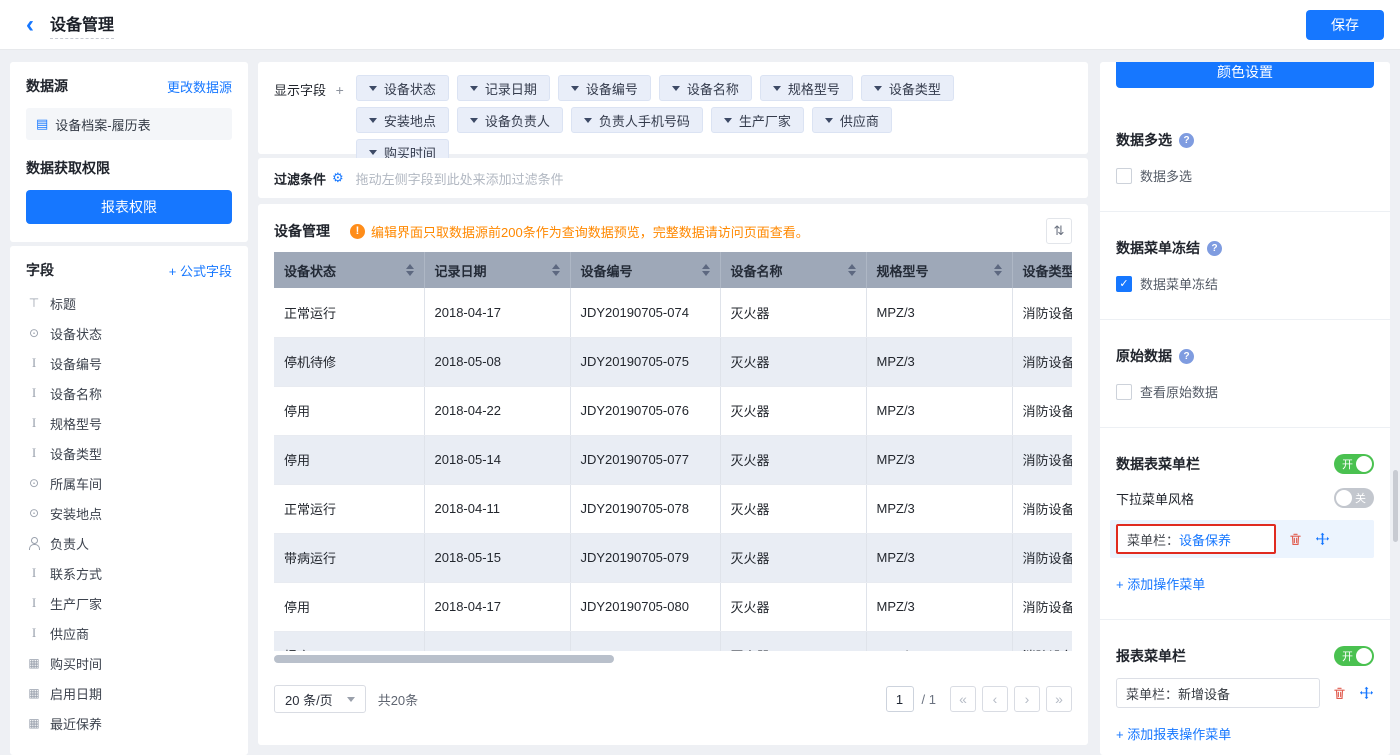  What do you see at coordinates (1245, 391) in the screenshot?
I see `raw-data-option: 查看原始数据` at bounding box center [1245, 391].